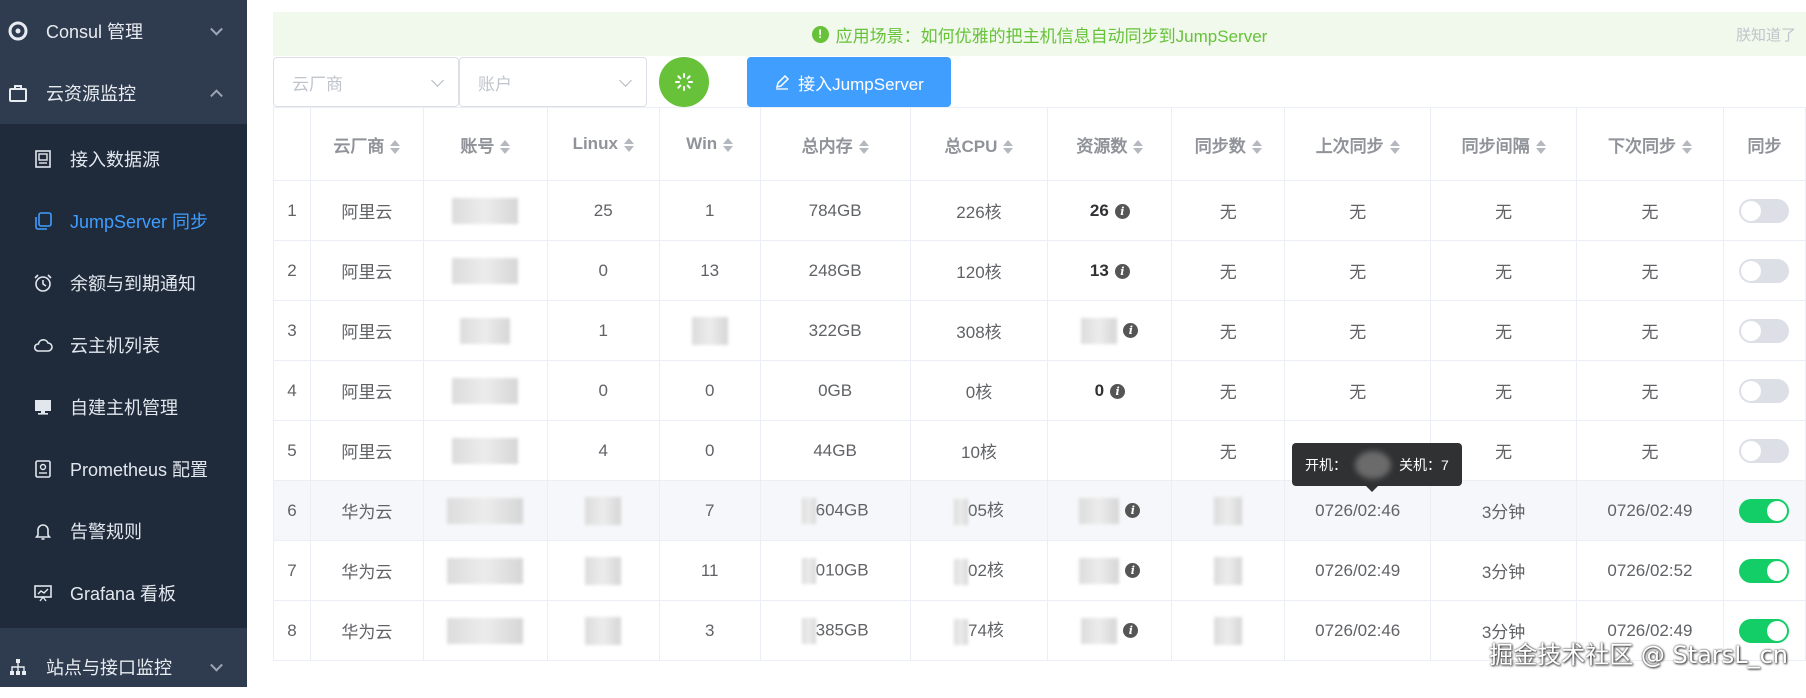 This screenshot has height=698, width=1806. I want to click on sidebar-group-site-monitor: 站点与接口监控, so click(123, 667).